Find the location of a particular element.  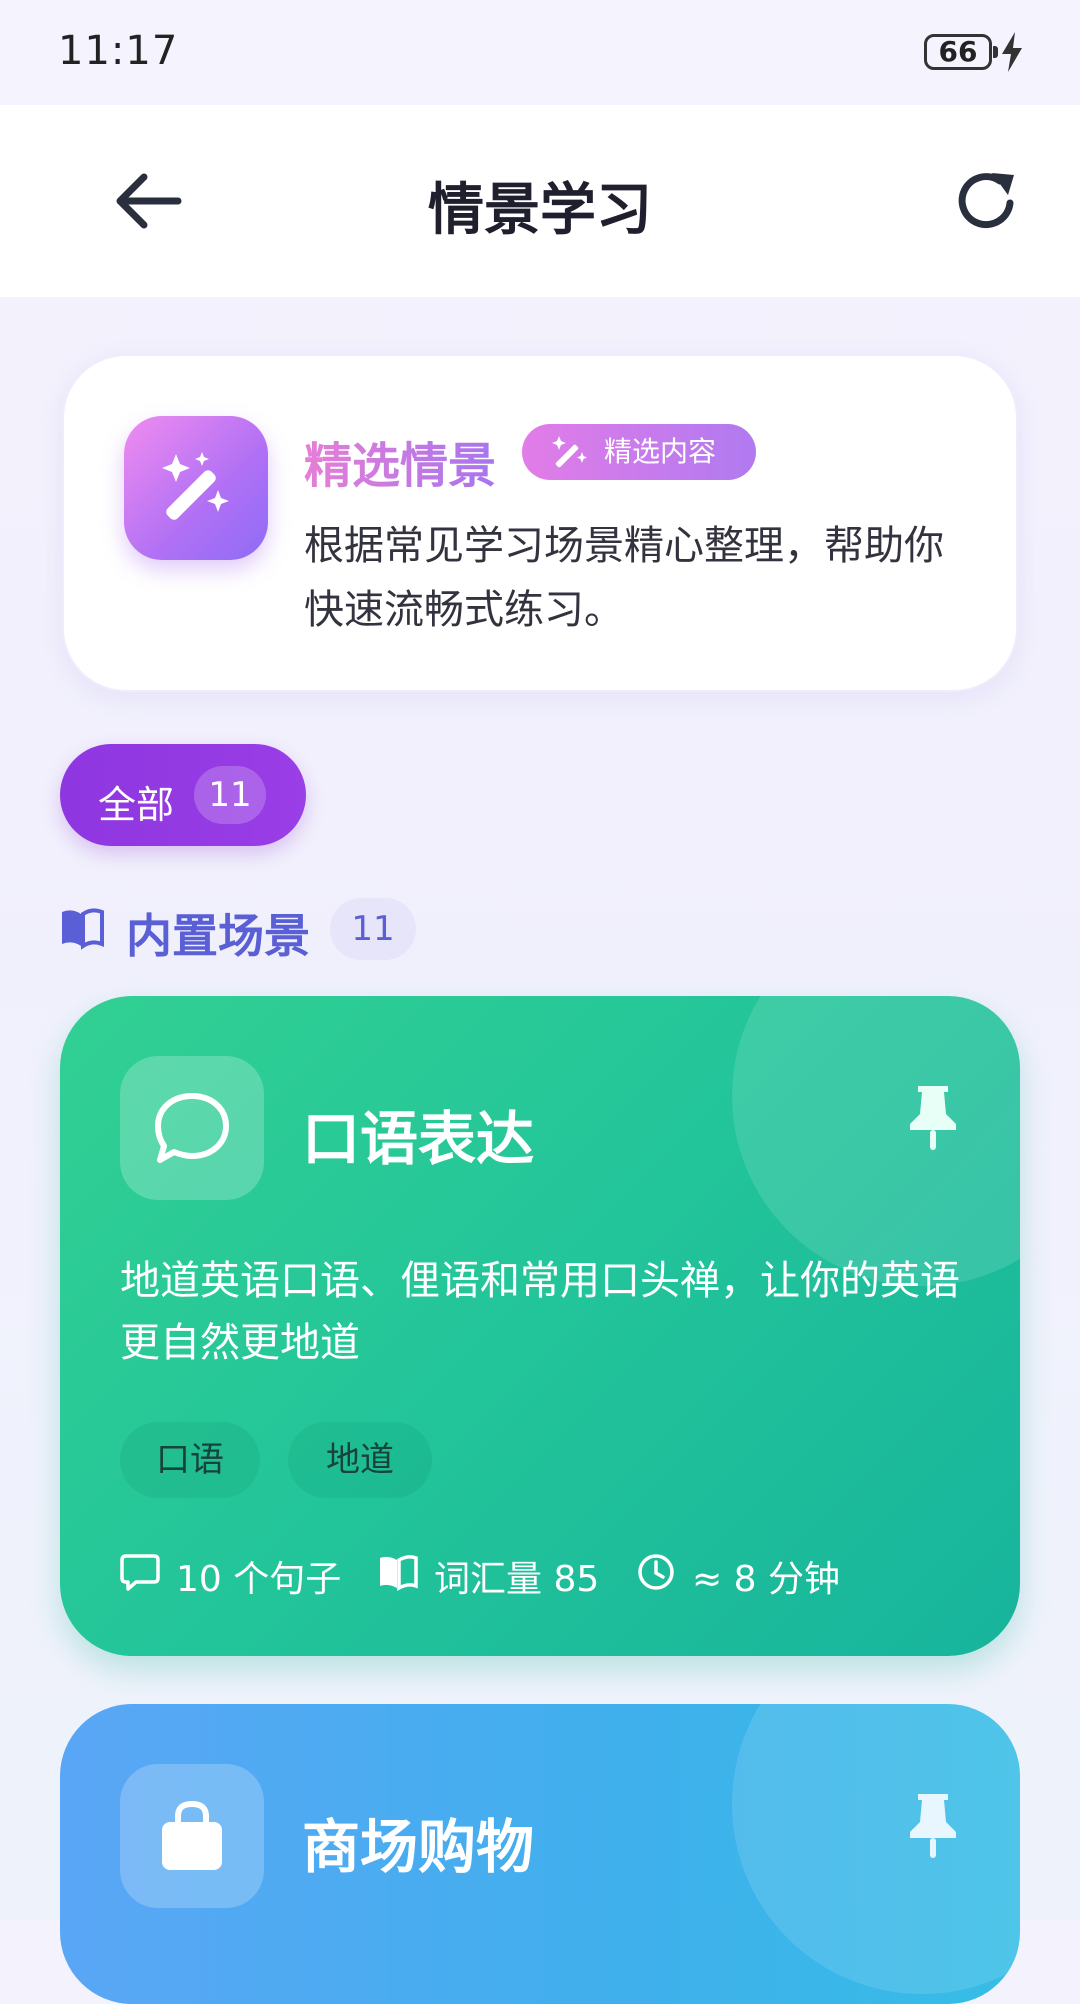

scene-description: 地道英语口语、俚语和常用口头禅，让你的英语更自然更地道 is located at coordinates (540, 1312).